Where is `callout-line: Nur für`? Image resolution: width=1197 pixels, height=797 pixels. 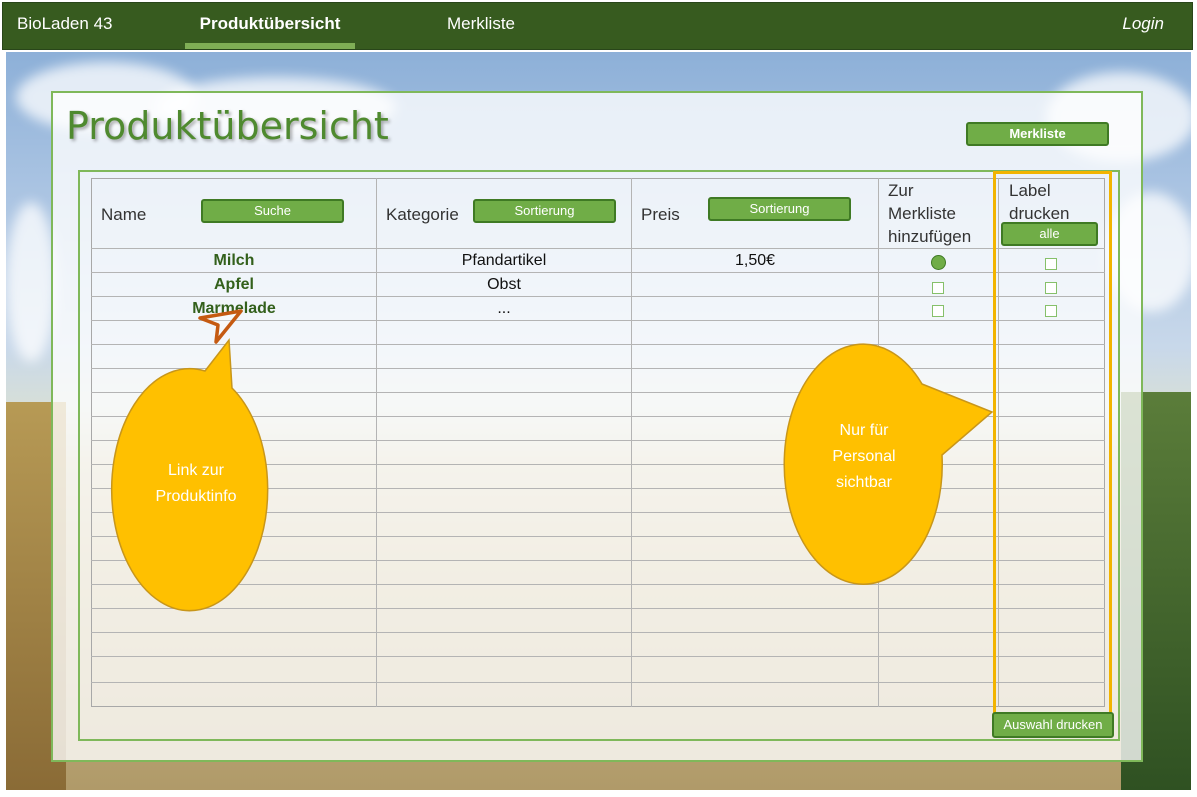
callout-line: Nur für is located at coordinates (864, 430).